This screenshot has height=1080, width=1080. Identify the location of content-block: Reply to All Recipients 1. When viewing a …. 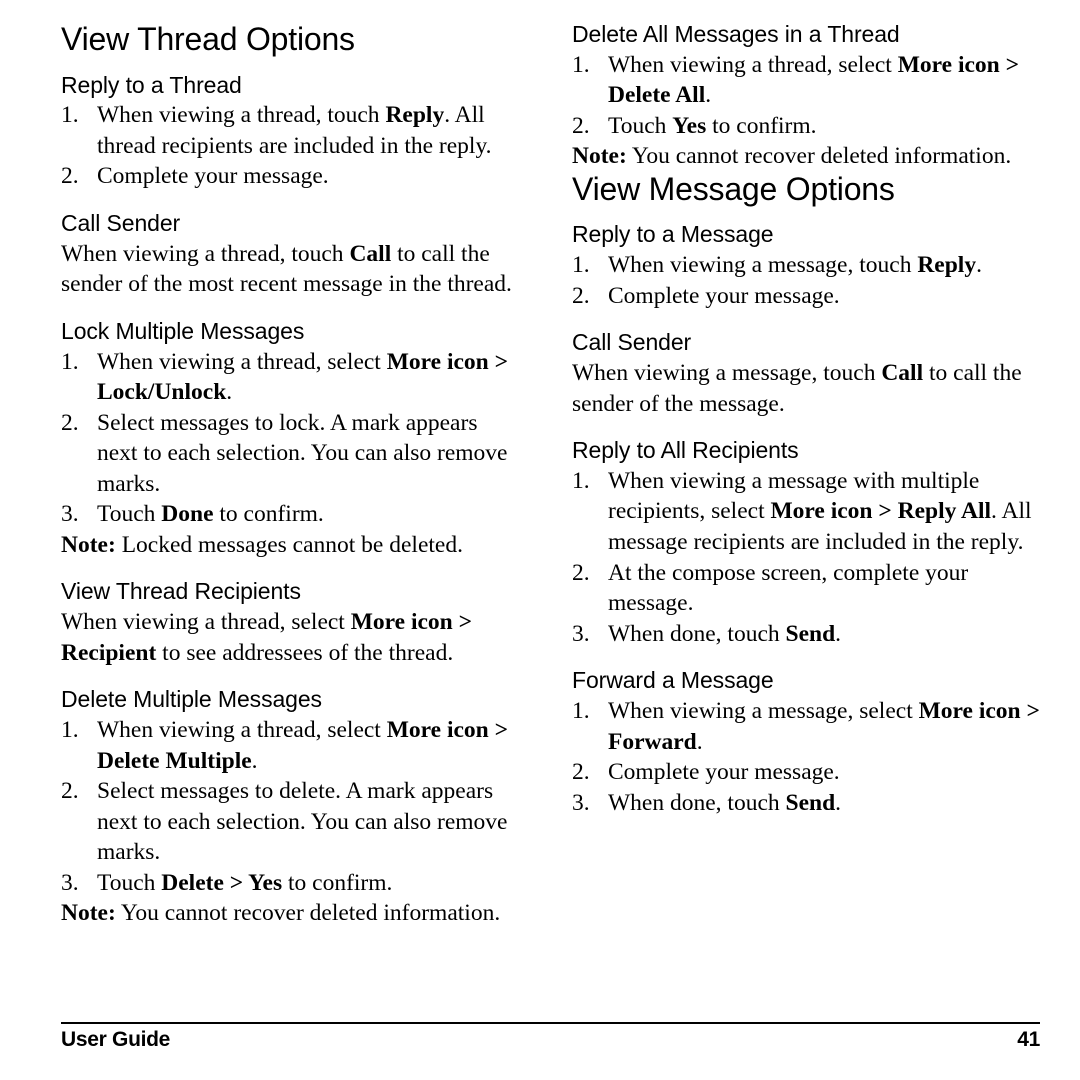
(806, 543).